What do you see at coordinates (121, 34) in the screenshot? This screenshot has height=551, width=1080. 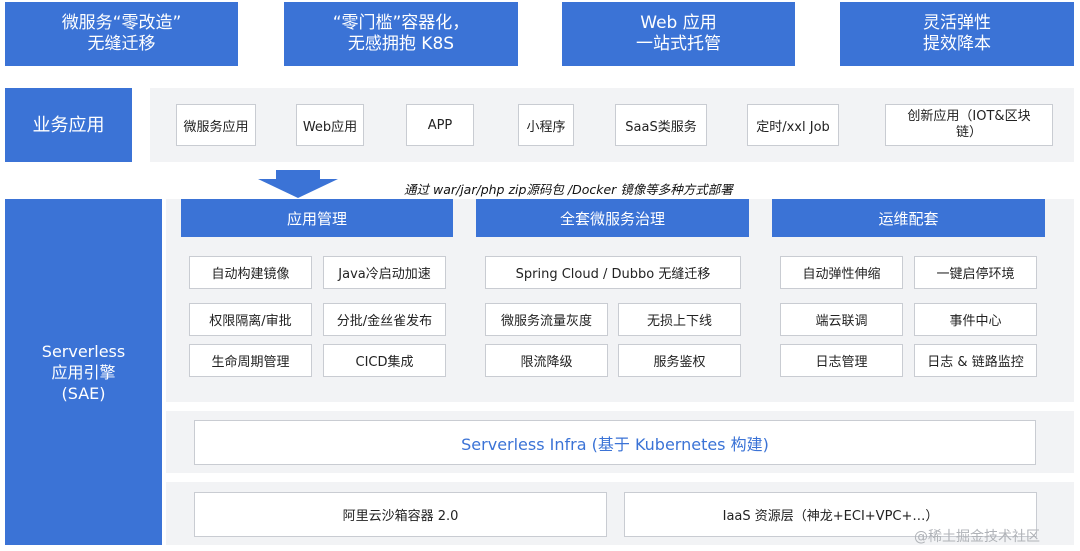 I see `top-box-migration: 微服务“零改造” 无缝迁移` at bounding box center [121, 34].